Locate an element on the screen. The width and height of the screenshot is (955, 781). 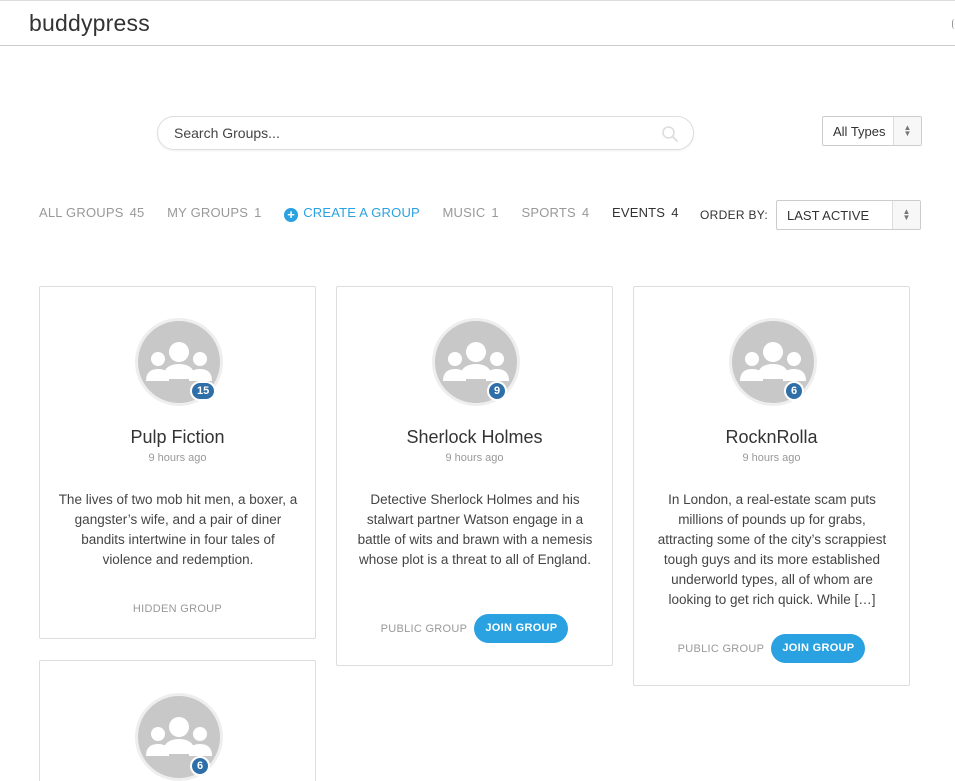
group-types-select: All Types ▲ ▼ is located at coordinates (872, 131).